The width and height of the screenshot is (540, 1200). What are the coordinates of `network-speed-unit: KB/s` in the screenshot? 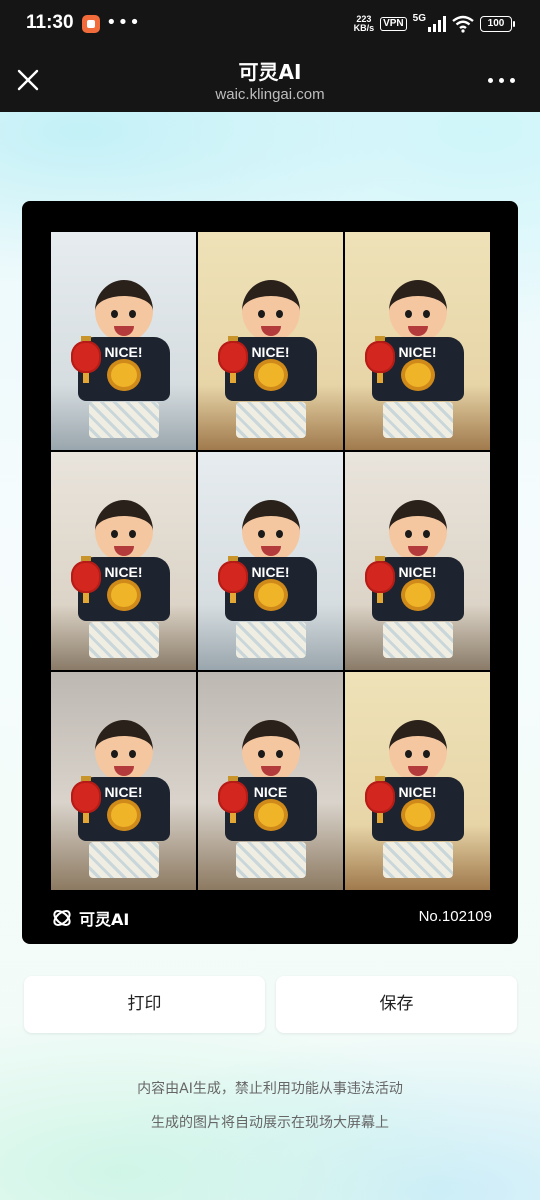 It's located at (364, 28).